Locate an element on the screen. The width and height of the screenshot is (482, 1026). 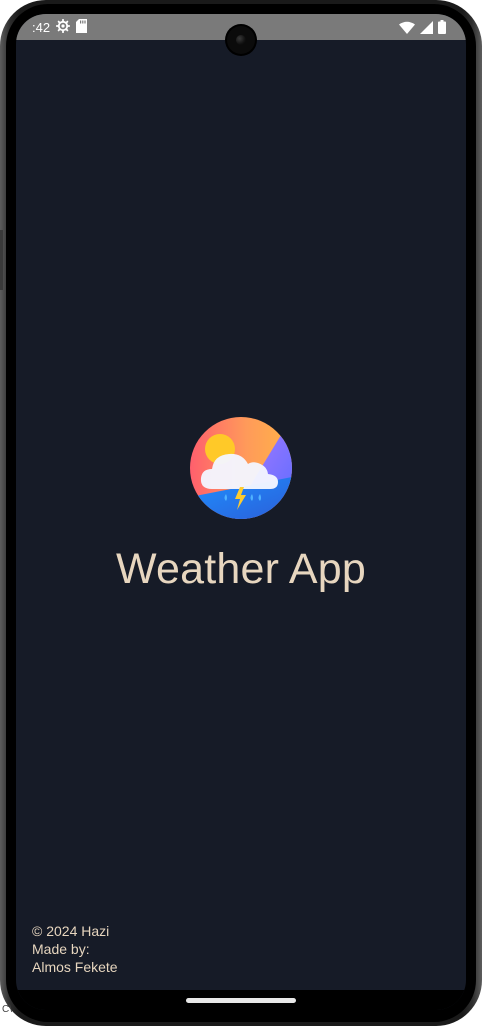
footer-author-name: Almos Fekete is located at coordinates (75, 967).